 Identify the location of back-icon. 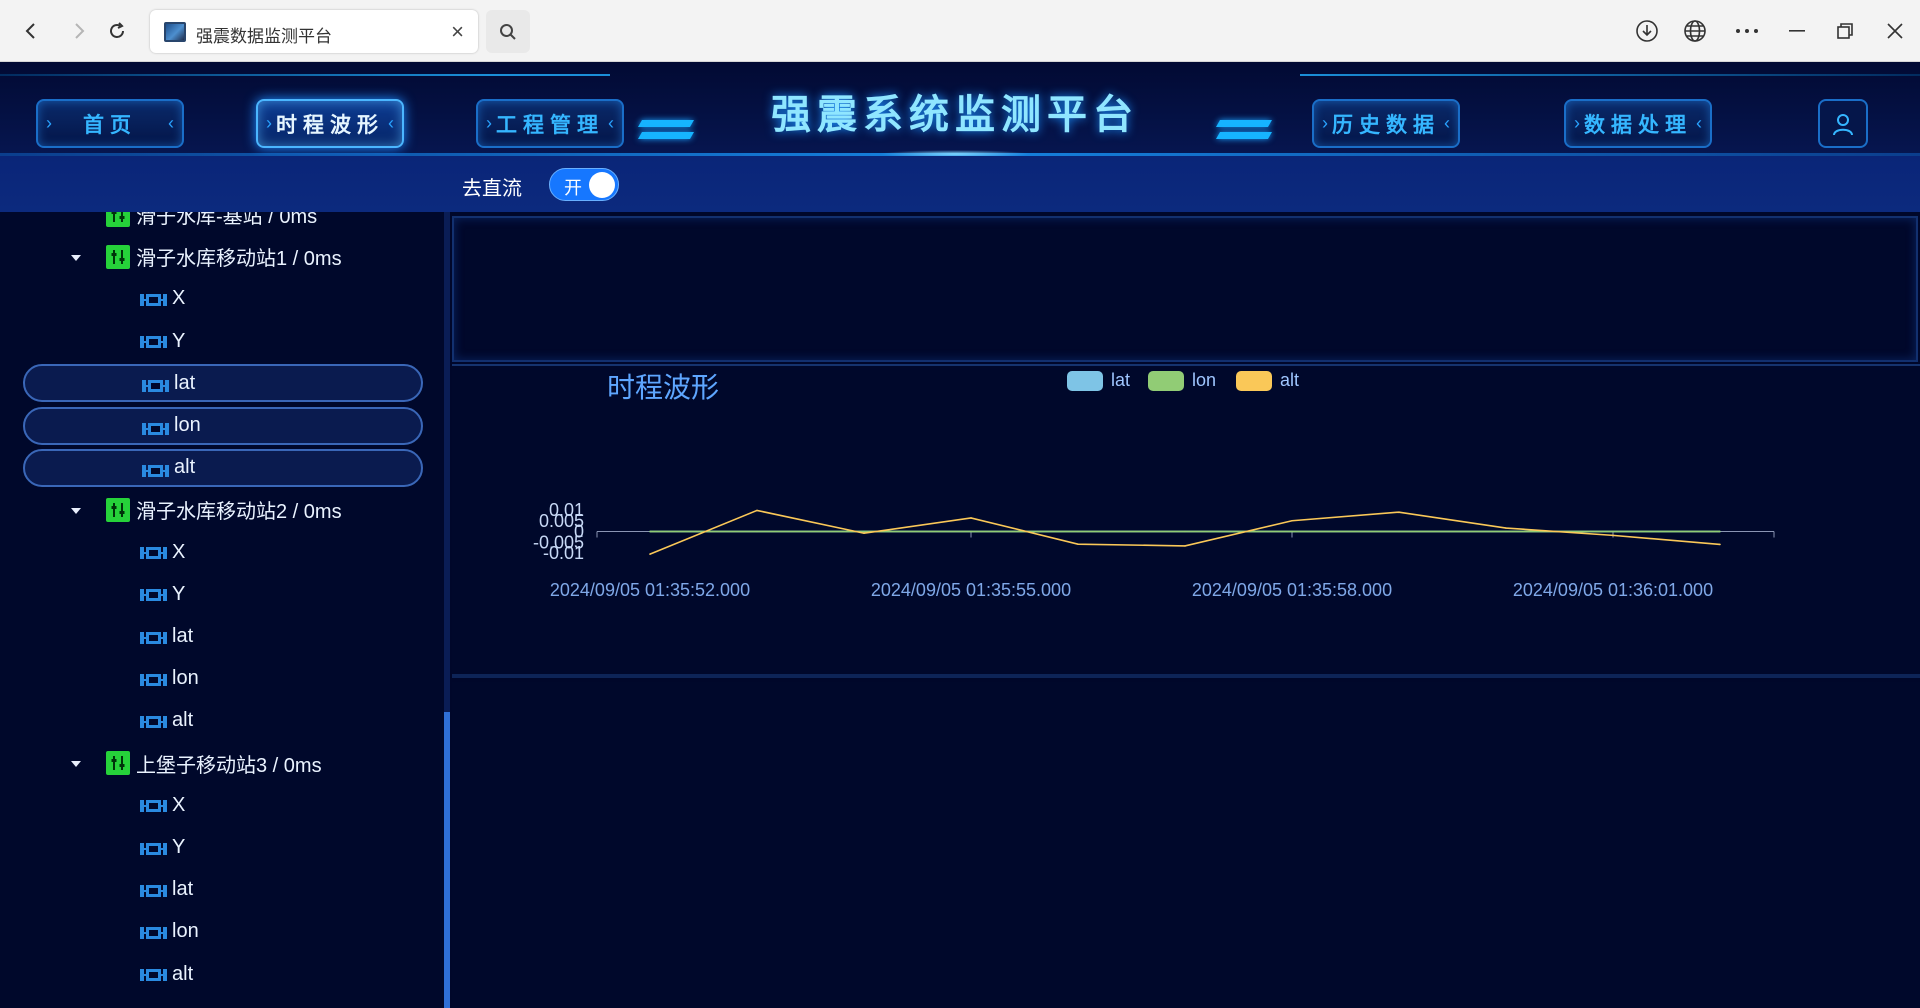
(31, 31).